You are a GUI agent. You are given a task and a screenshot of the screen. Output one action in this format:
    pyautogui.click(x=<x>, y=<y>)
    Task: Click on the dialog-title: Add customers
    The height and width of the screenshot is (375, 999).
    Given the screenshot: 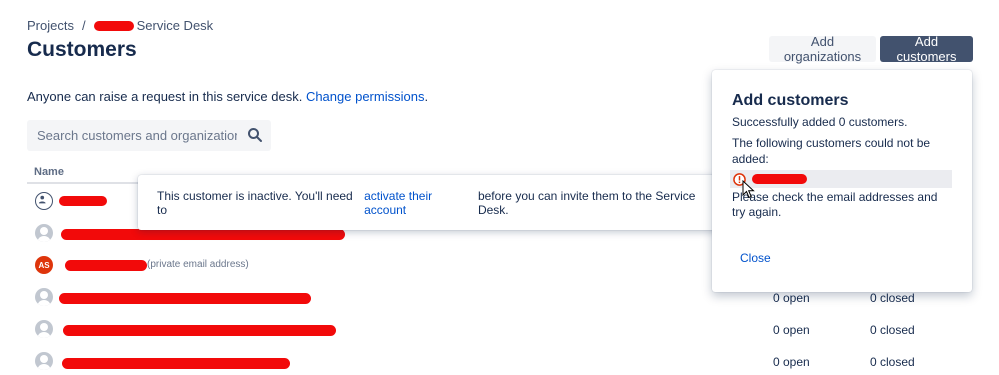 What is the action you would take?
    pyautogui.click(x=790, y=100)
    